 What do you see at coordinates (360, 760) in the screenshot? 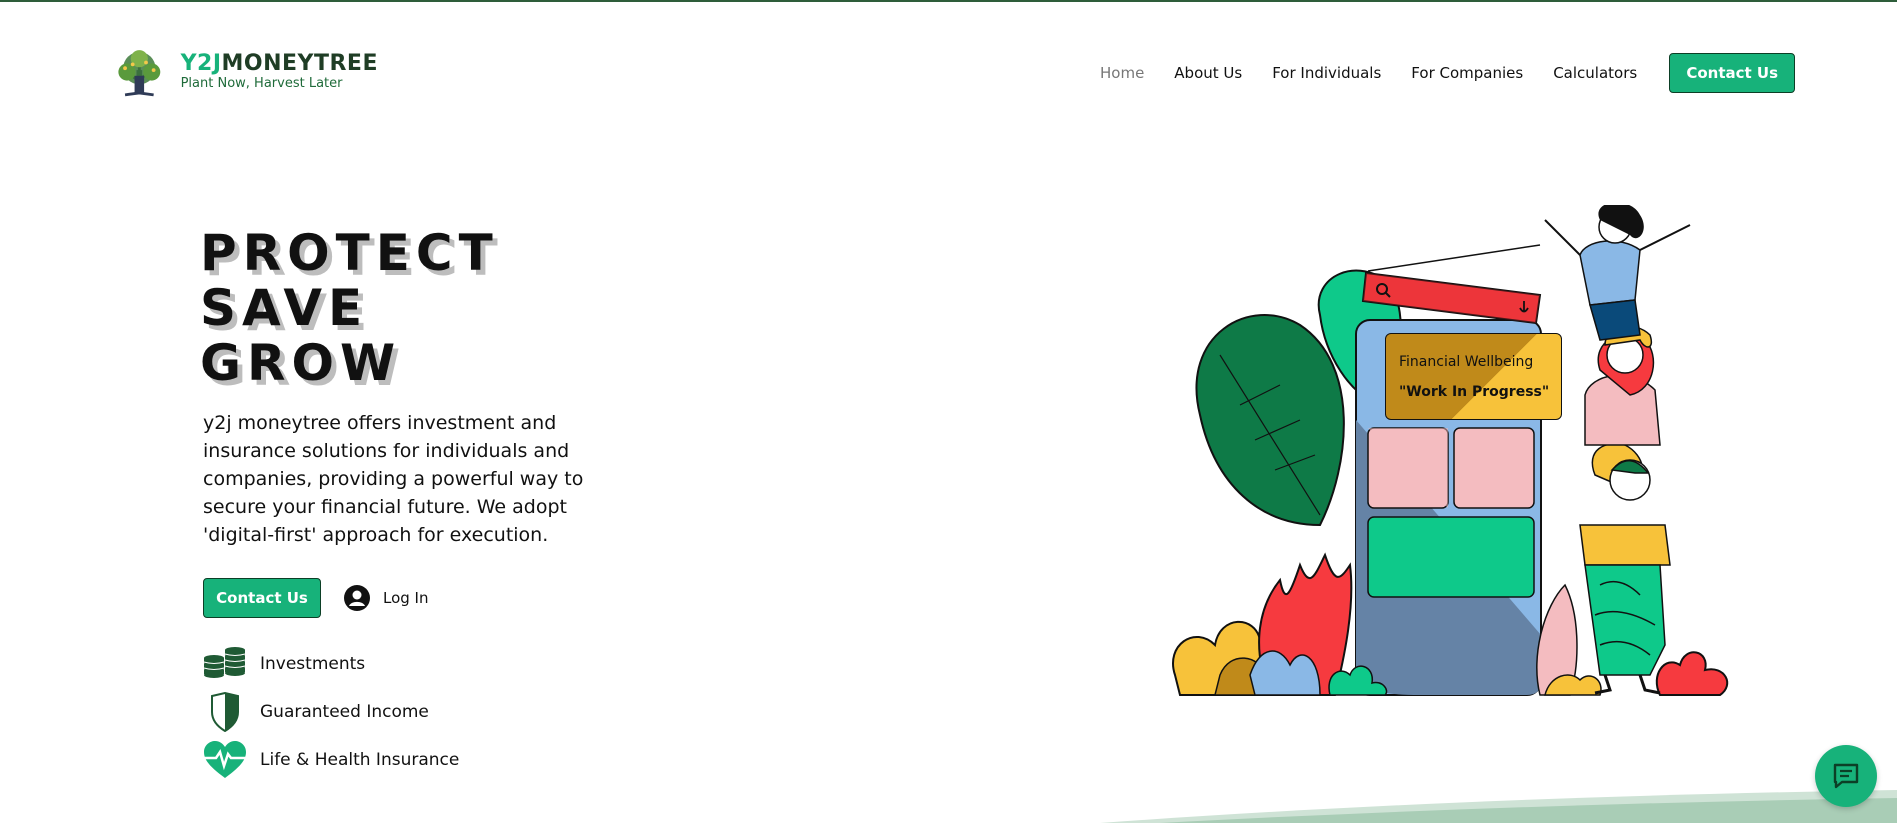
I see `feature-label: Life & Health Insurance` at bounding box center [360, 760].